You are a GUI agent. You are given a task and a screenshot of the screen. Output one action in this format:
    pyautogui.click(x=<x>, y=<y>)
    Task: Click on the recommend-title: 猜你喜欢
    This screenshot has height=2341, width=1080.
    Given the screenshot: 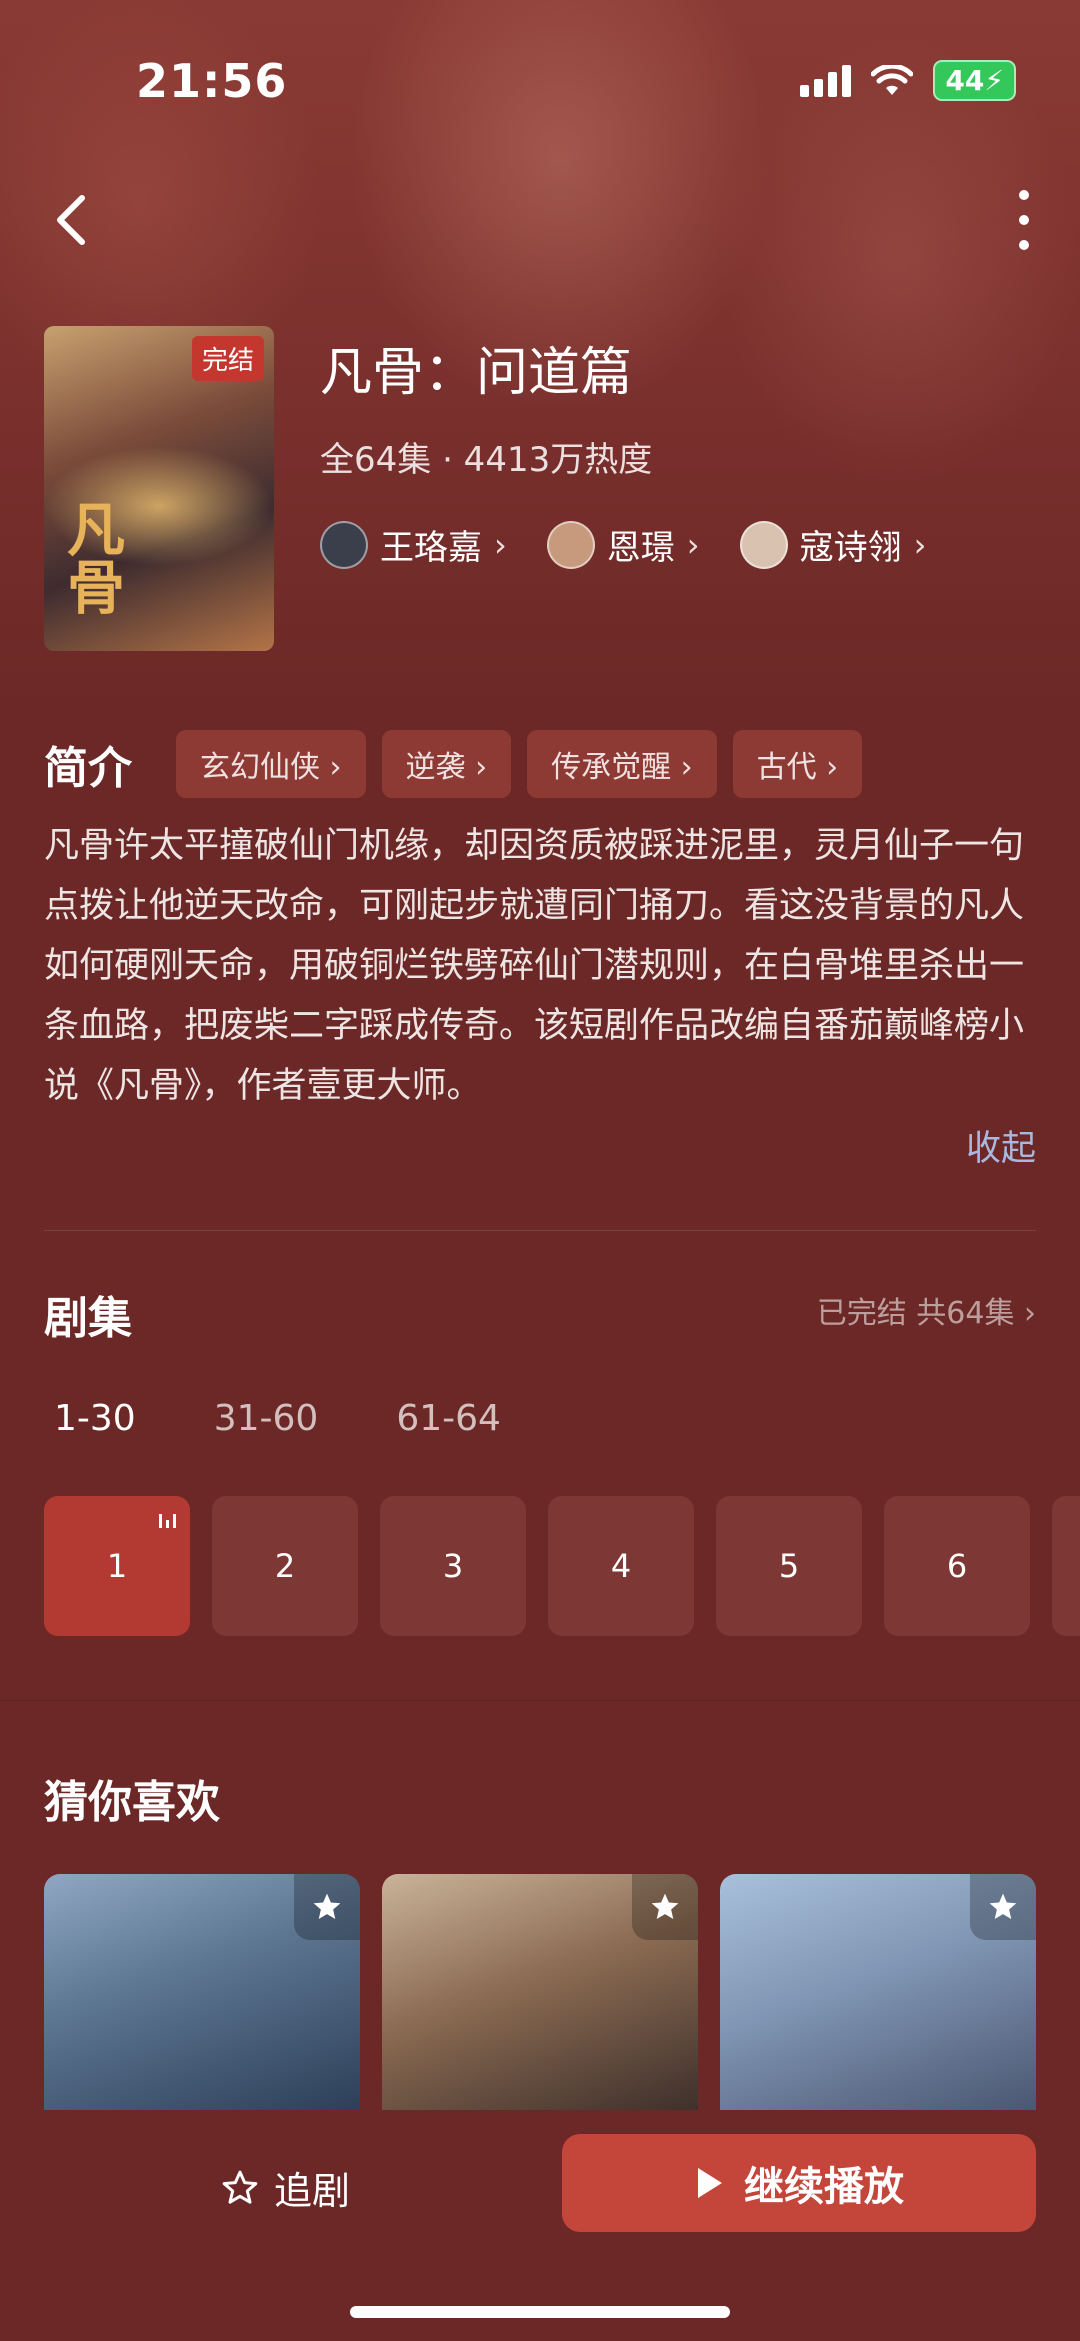 What is the action you would take?
    pyautogui.click(x=132, y=1802)
    